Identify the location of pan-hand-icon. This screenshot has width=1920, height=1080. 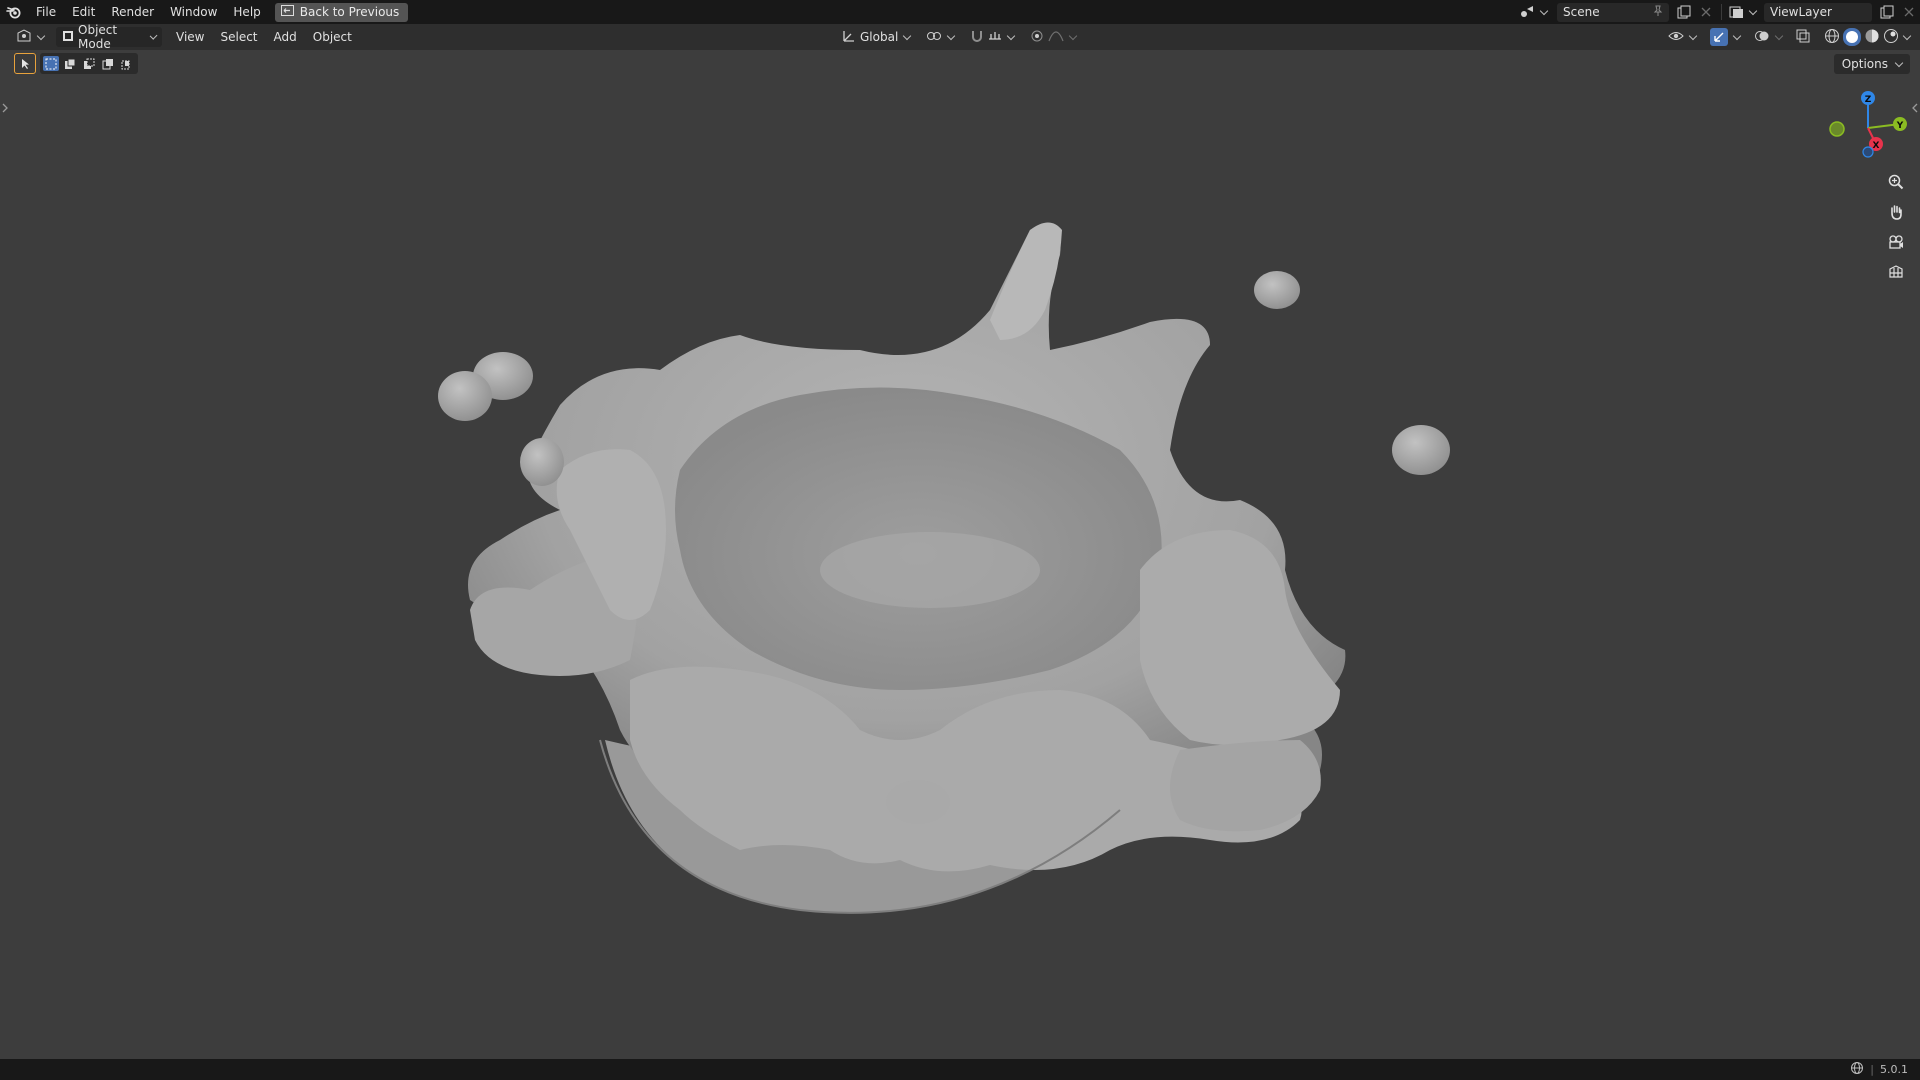
(1896, 212).